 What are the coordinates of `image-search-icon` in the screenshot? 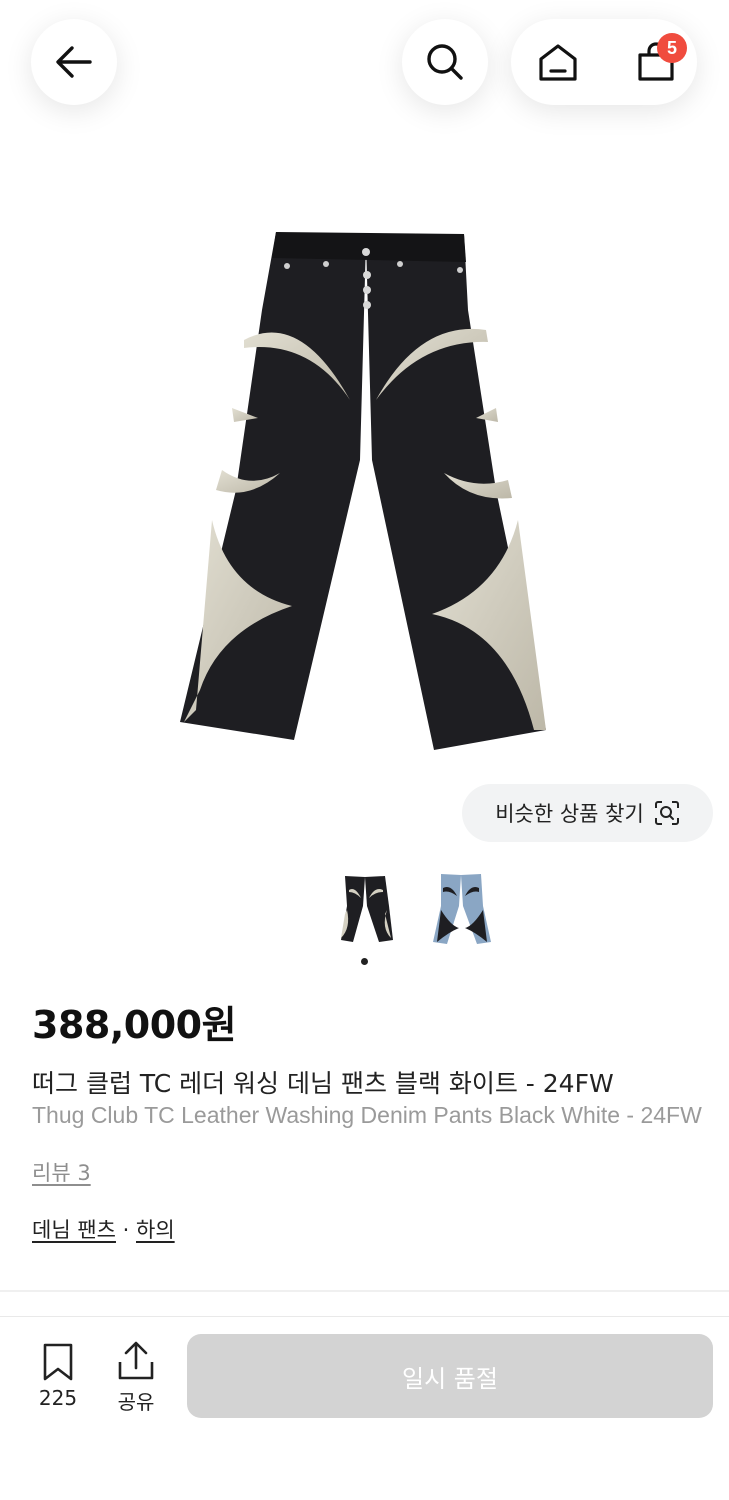 It's located at (666, 813).